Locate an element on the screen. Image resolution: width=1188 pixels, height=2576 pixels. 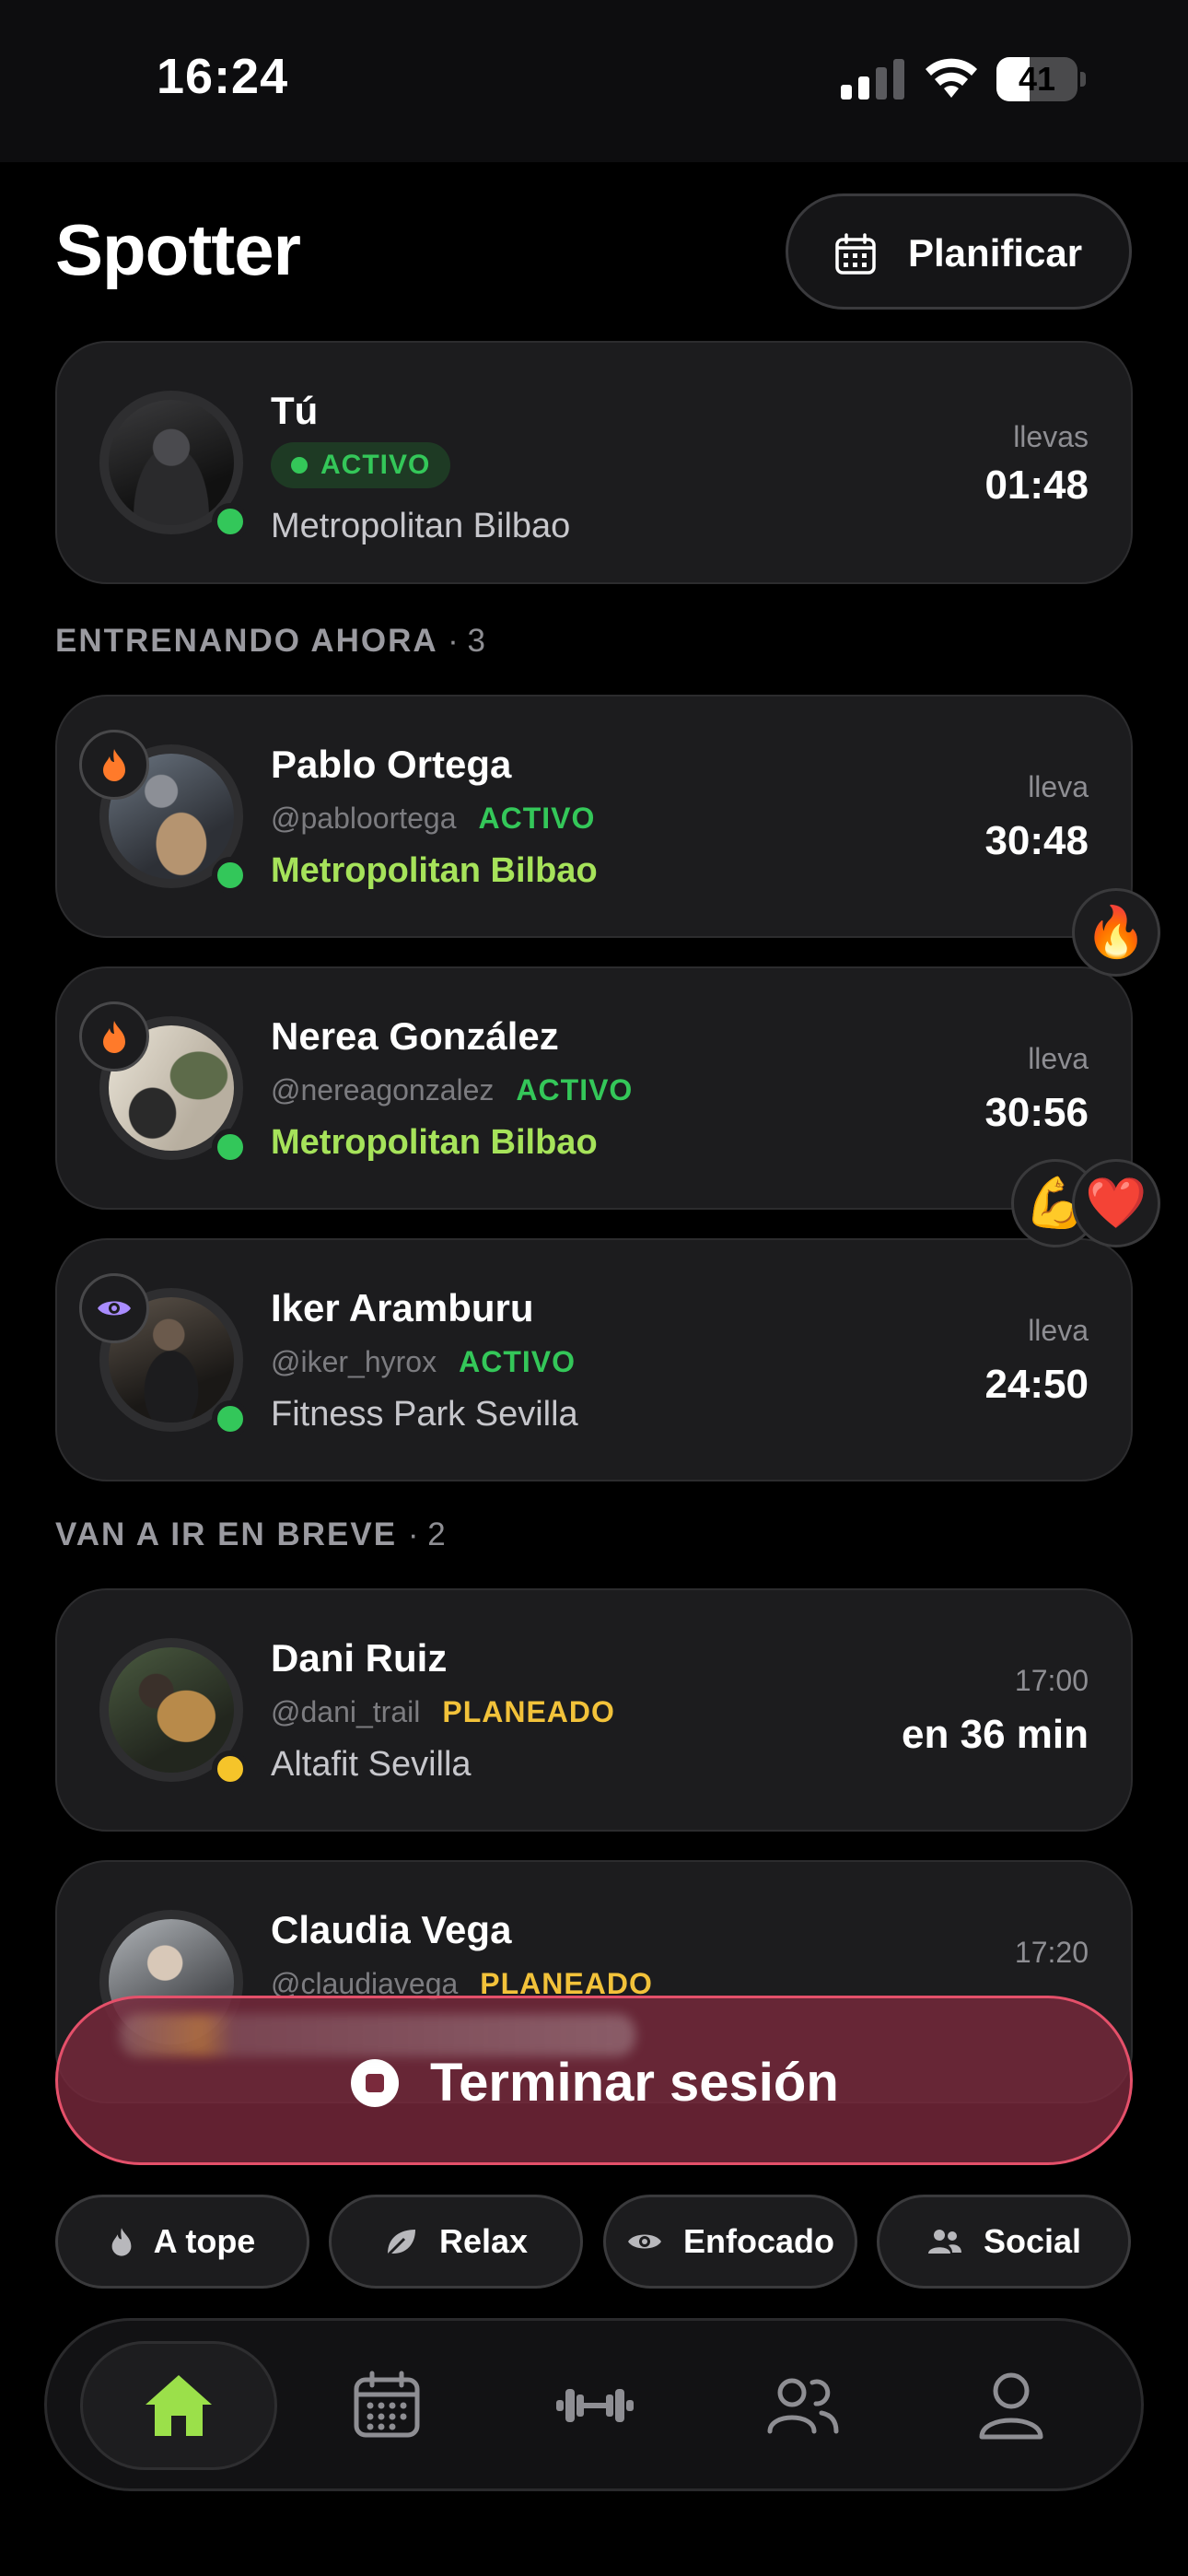
tab-profile is located at coordinates (1011, 2405).